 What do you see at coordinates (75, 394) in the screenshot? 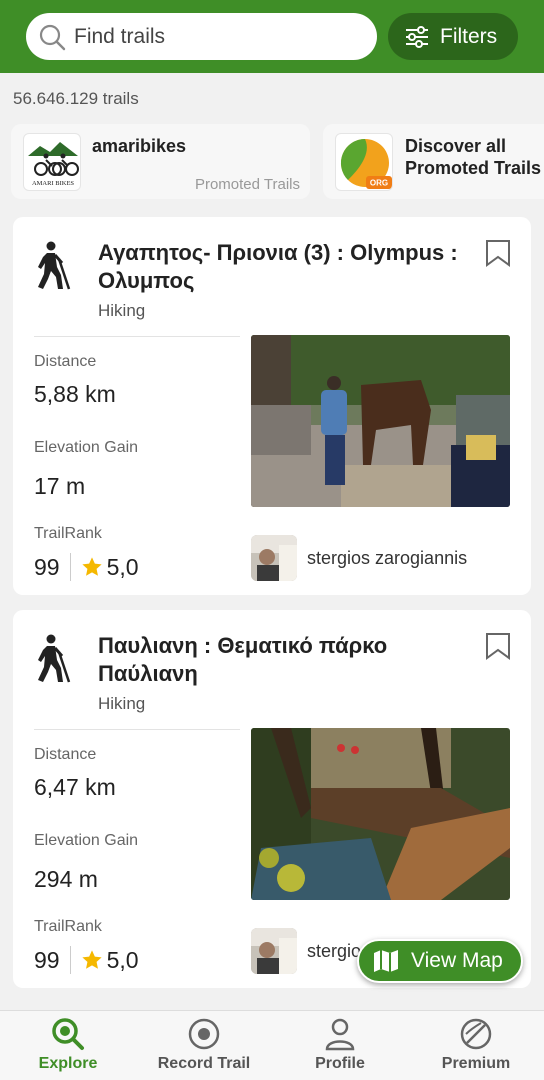
I see `distance-value: 5,88 km` at bounding box center [75, 394].